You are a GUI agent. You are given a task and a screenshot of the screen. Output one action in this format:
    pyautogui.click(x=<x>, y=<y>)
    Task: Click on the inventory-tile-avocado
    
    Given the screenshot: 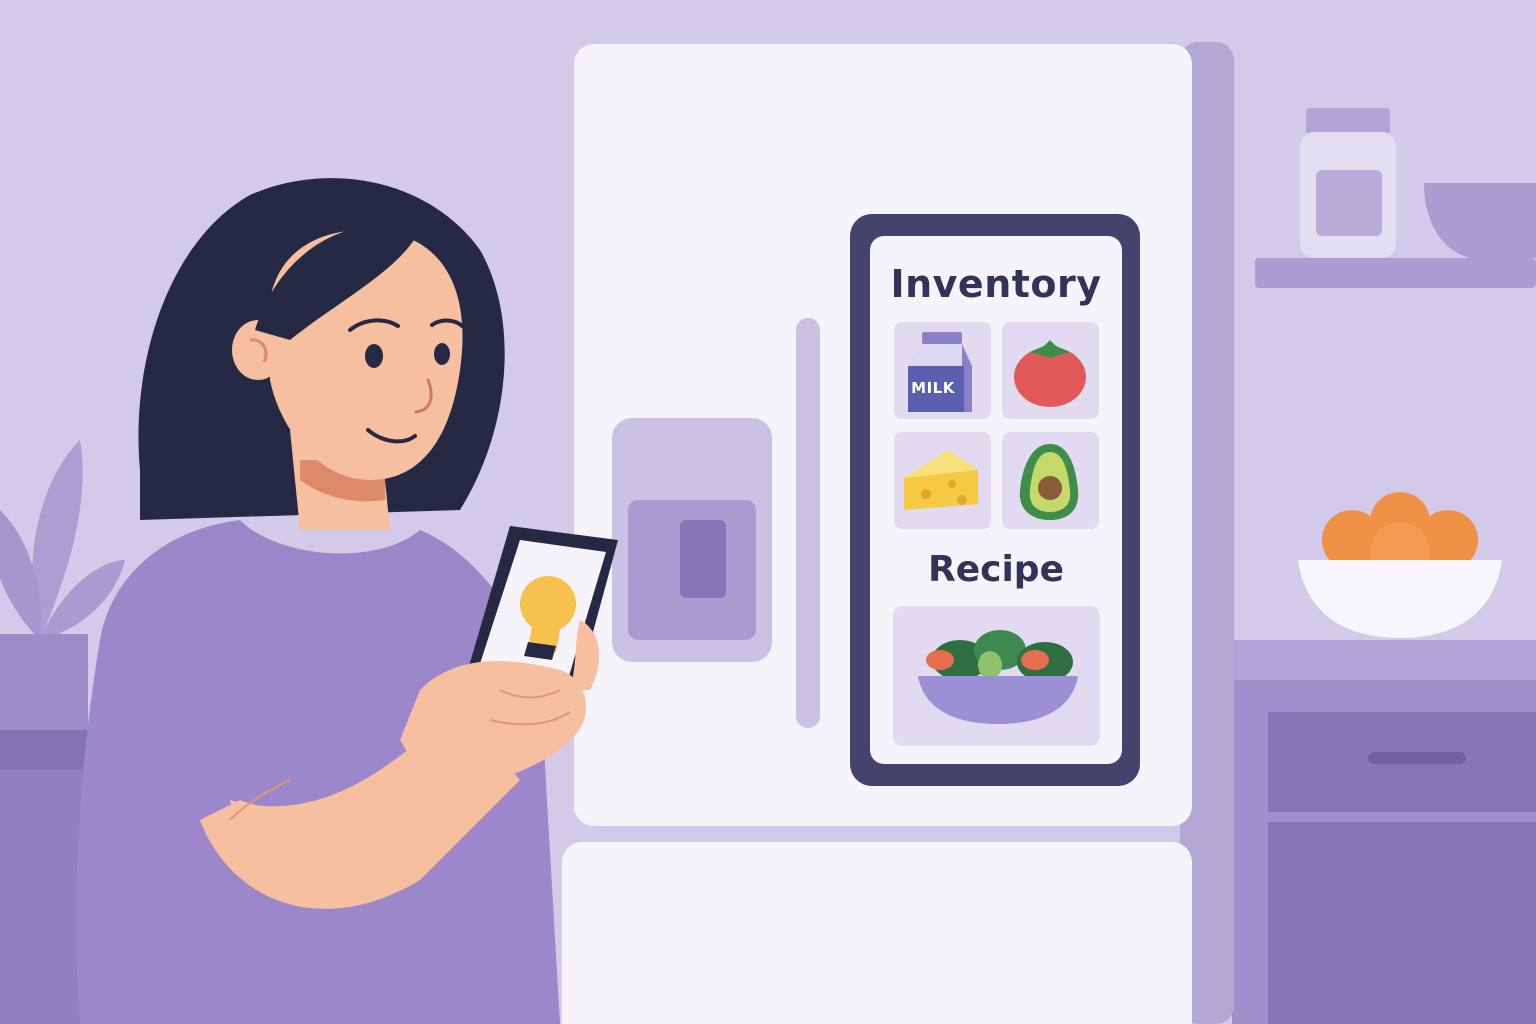 What is the action you would take?
    pyautogui.click(x=1050, y=480)
    